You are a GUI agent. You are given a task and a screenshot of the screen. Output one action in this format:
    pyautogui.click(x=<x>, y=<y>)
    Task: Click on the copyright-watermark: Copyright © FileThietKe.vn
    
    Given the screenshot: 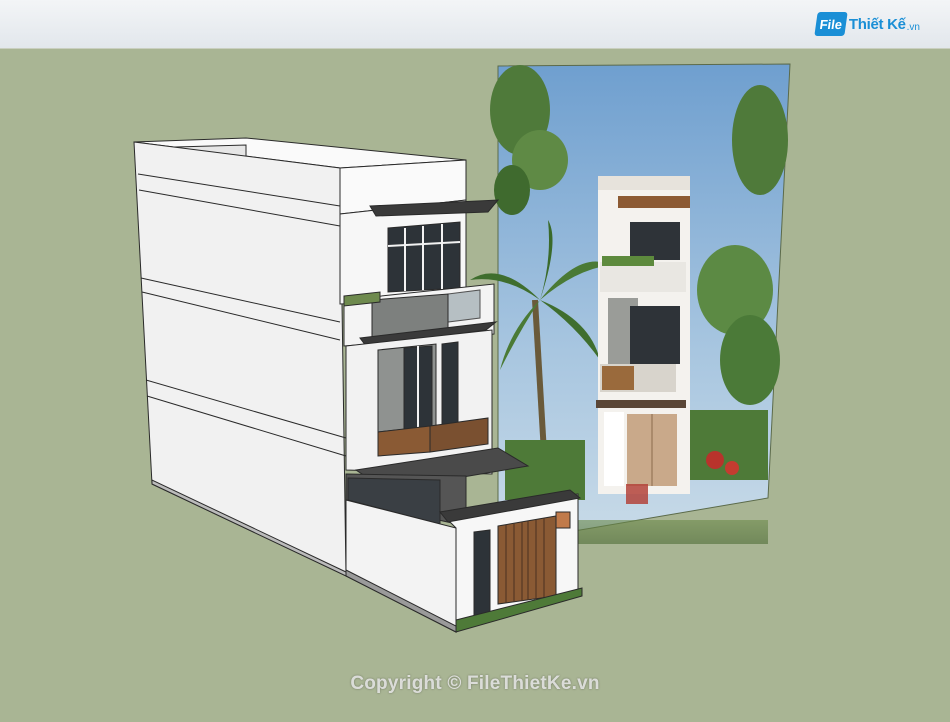 What is the action you would take?
    pyautogui.click(x=475, y=683)
    